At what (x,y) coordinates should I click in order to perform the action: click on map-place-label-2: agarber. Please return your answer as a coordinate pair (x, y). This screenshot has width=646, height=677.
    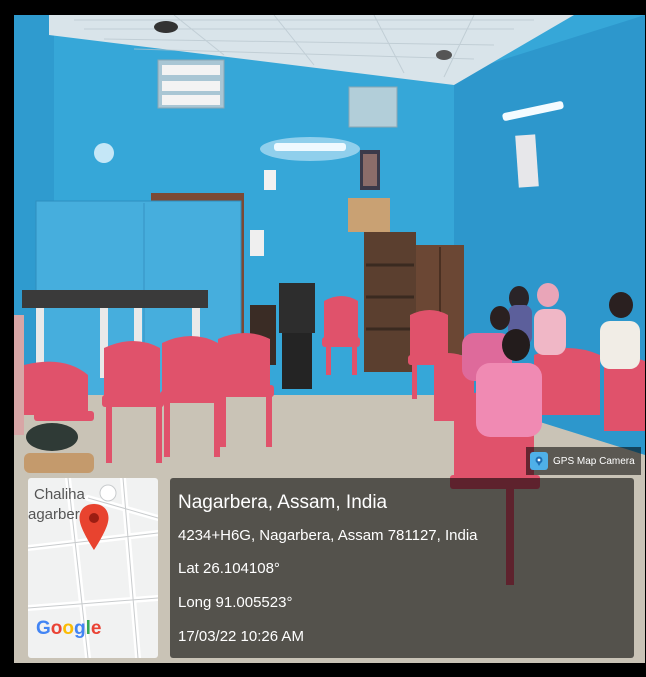
    Looking at the image, I should click on (54, 514).